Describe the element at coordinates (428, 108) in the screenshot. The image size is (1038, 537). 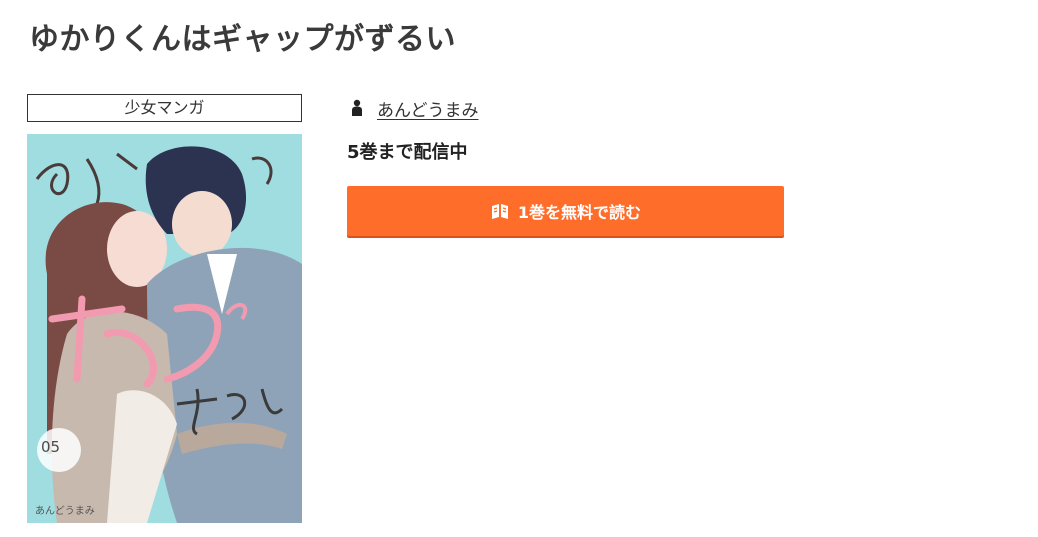
I see `author-link: あんどうまみ` at that location.